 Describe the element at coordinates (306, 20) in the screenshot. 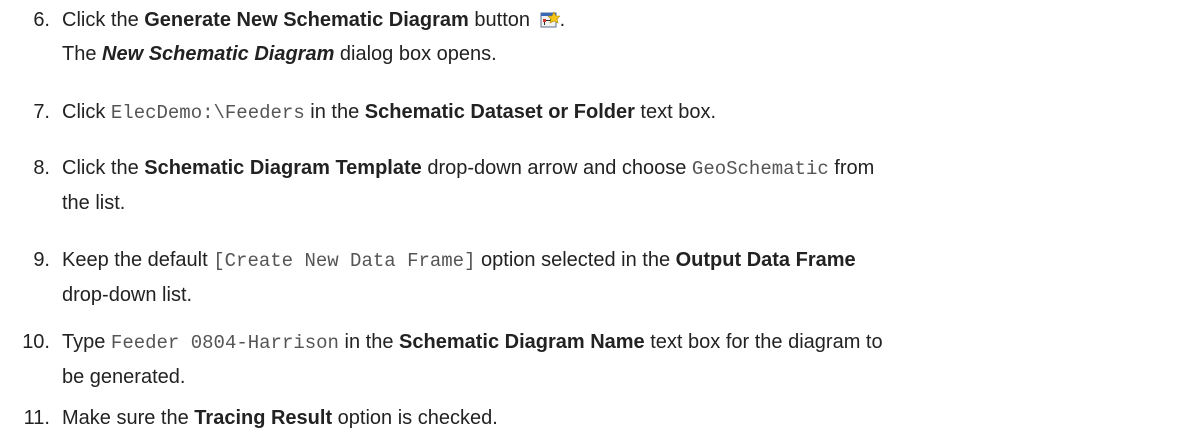

I see `ui-label: Generate New Schematic Diagram` at that location.